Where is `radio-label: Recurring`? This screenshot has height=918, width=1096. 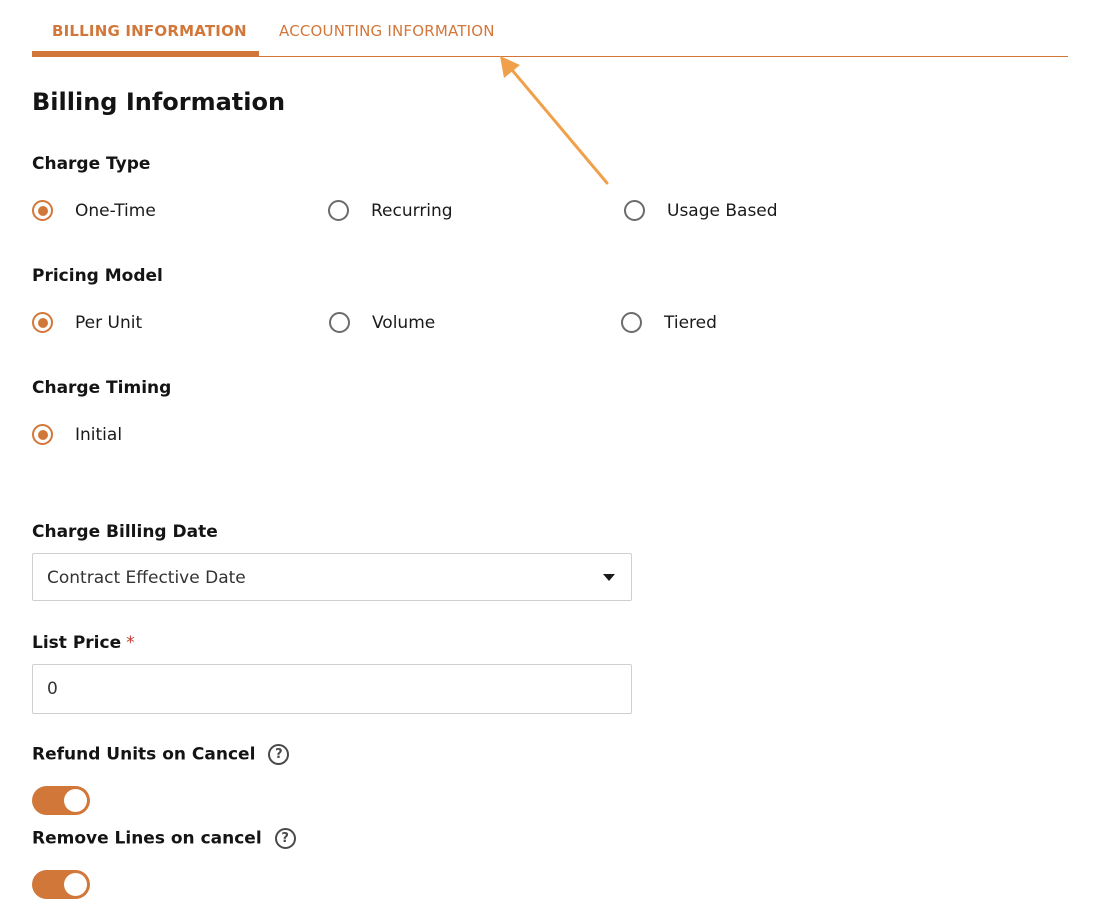 radio-label: Recurring is located at coordinates (412, 210).